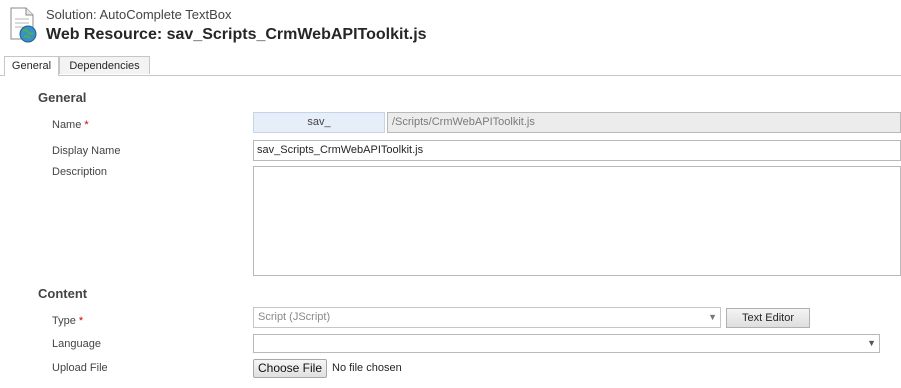 The image size is (901, 388). I want to click on language-label: Language, so click(76, 344).